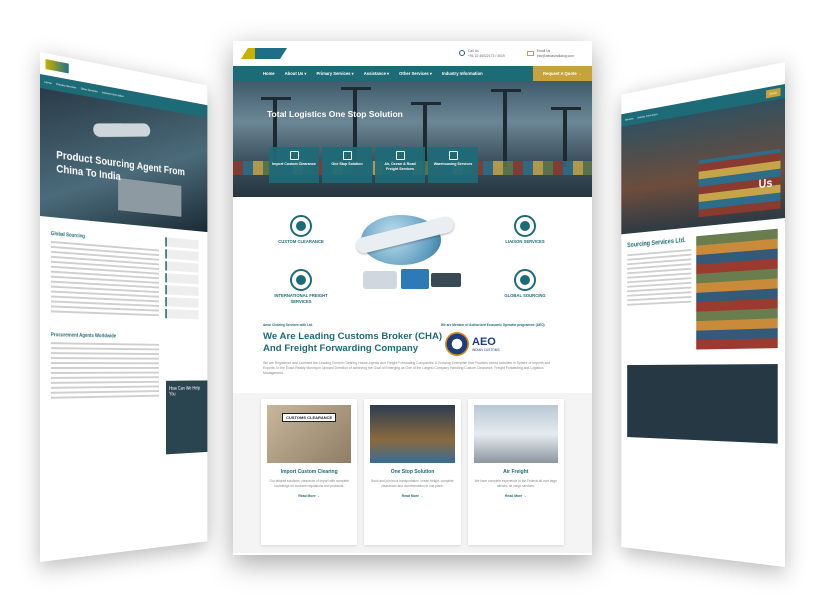  What do you see at coordinates (525, 295) in the screenshot?
I see `feature-label: GLOBAL SOURCING` at bounding box center [525, 295].